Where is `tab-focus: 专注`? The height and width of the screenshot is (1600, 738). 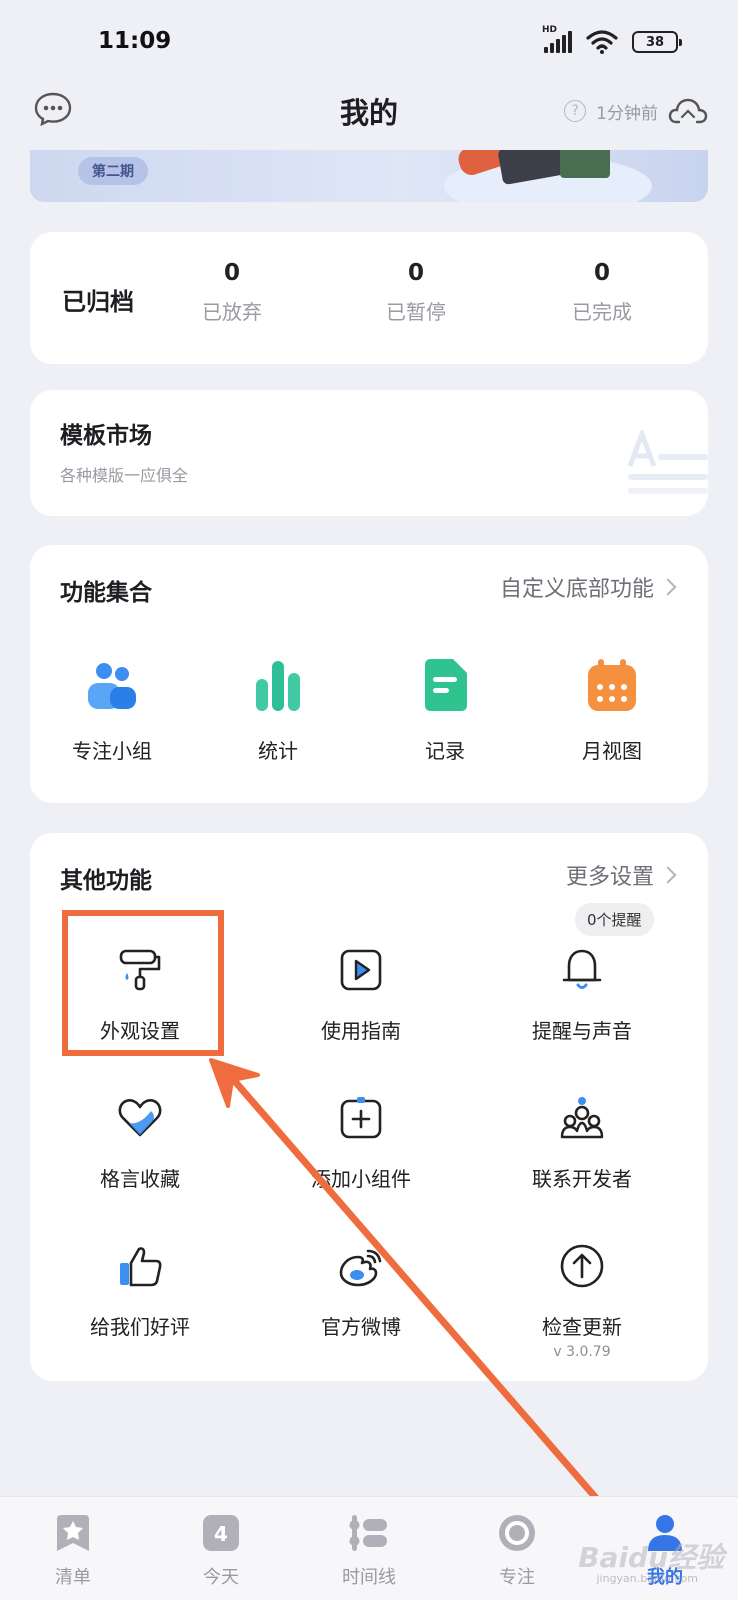
tab-focus: 专注 is located at coordinates (517, 1551).